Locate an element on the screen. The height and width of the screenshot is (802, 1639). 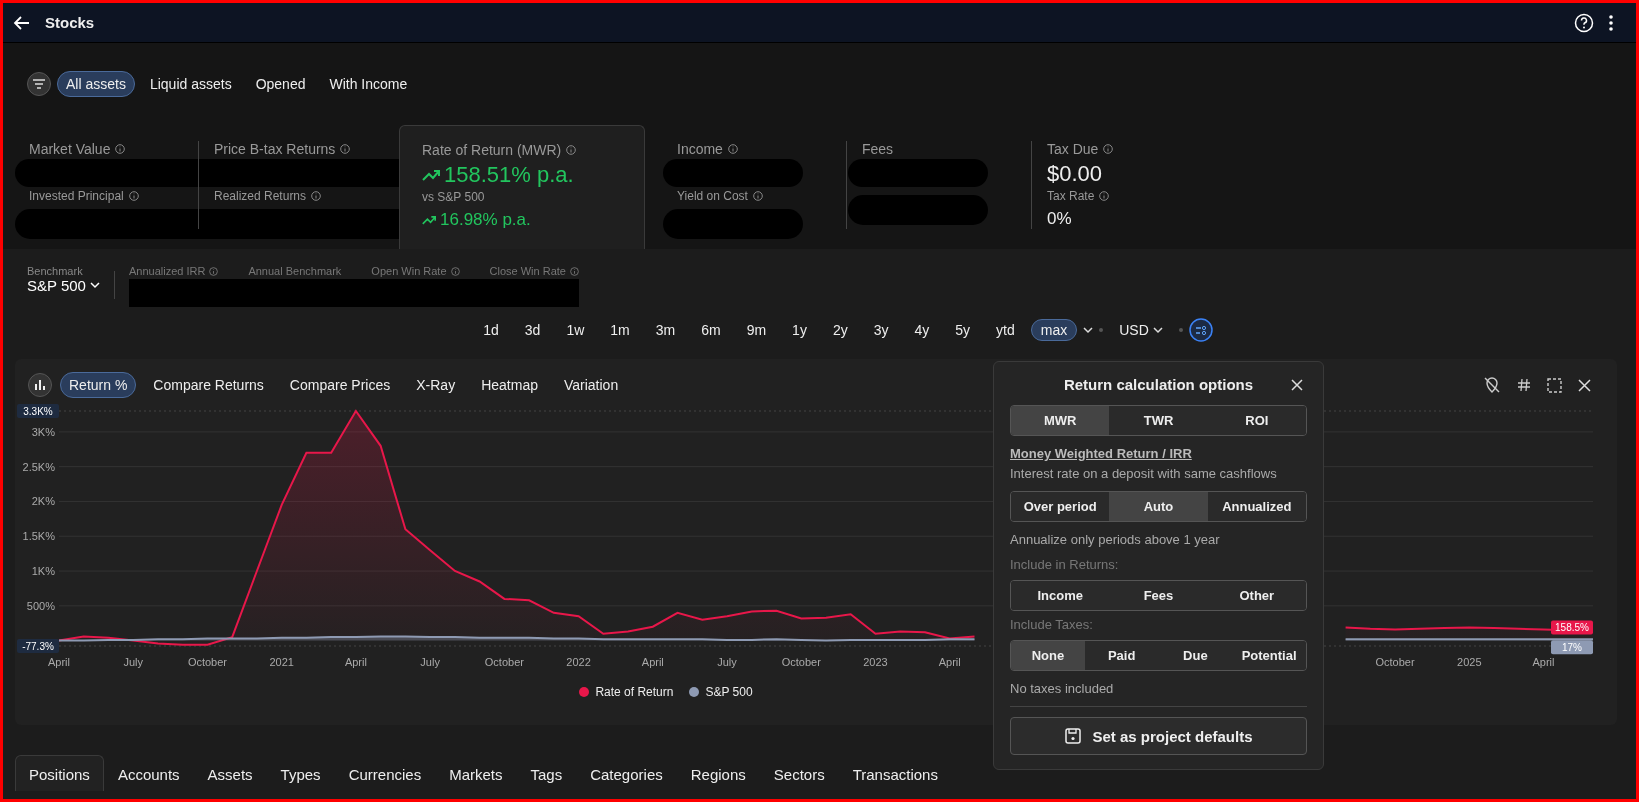
section-tab: Accounts is located at coordinates (148, 773).